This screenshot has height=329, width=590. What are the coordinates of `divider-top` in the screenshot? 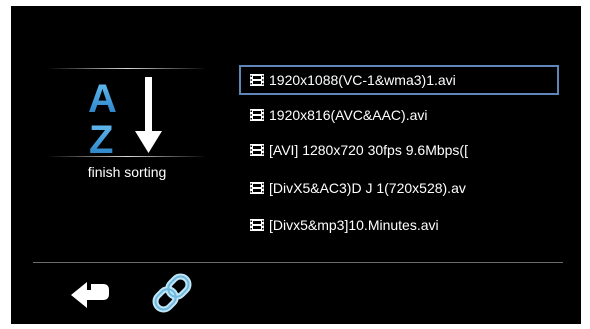 It's located at (127, 68).